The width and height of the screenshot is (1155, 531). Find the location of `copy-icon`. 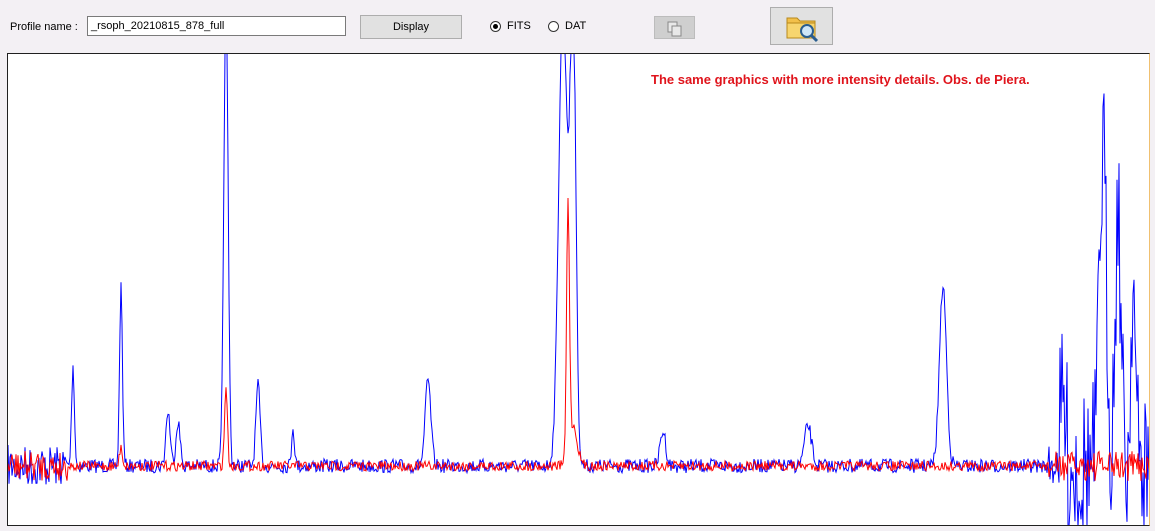

copy-icon is located at coordinates (674, 29).